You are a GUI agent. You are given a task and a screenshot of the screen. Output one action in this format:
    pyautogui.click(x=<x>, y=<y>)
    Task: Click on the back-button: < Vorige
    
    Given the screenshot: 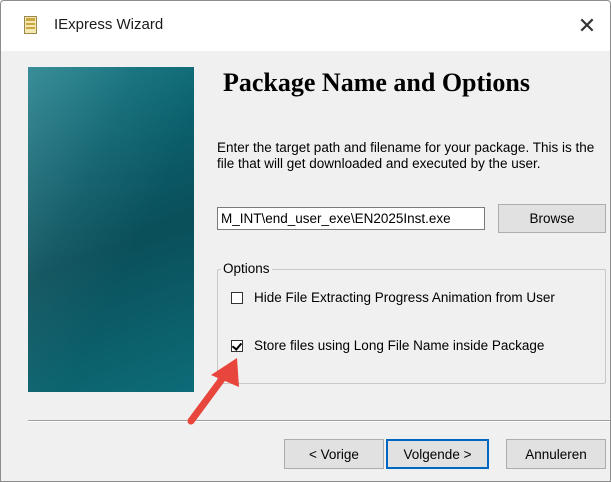 What is the action you would take?
    pyautogui.click(x=334, y=454)
    